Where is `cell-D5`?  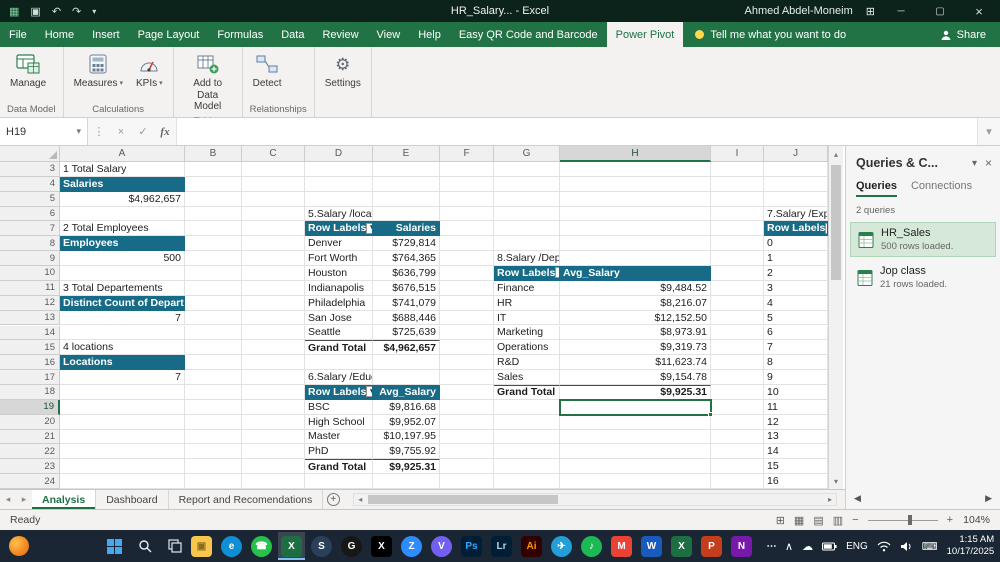
cell-D5 is located at coordinates (339, 199).